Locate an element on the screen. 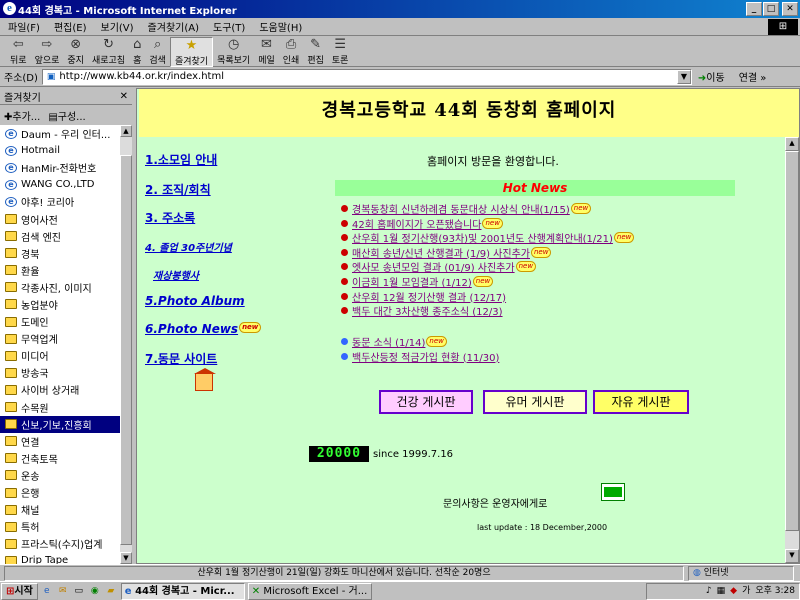 Image resolution: width=800 pixels, height=600 pixels. nav-link-photo-news: 6.Photo News new is located at coordinates (203, 329).